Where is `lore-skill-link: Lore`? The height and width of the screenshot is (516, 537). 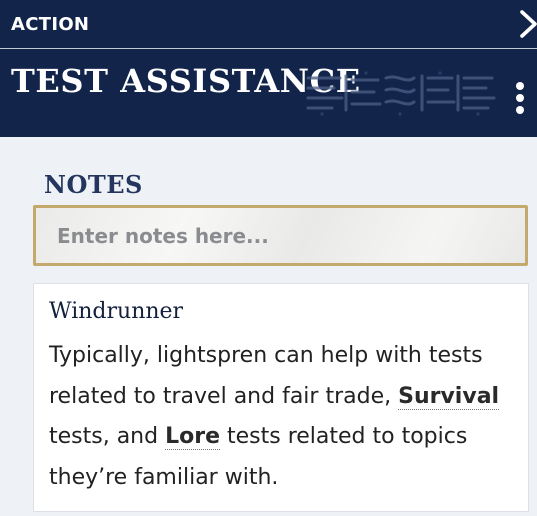 lore-skill-link: Lore is located at coordinates (192, 437).